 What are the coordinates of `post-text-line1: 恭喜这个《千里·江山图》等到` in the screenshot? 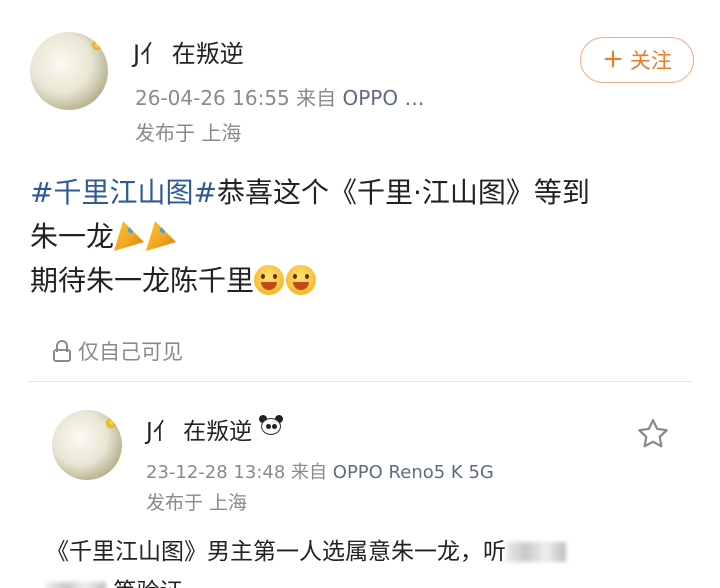 It's located at (403, 192).